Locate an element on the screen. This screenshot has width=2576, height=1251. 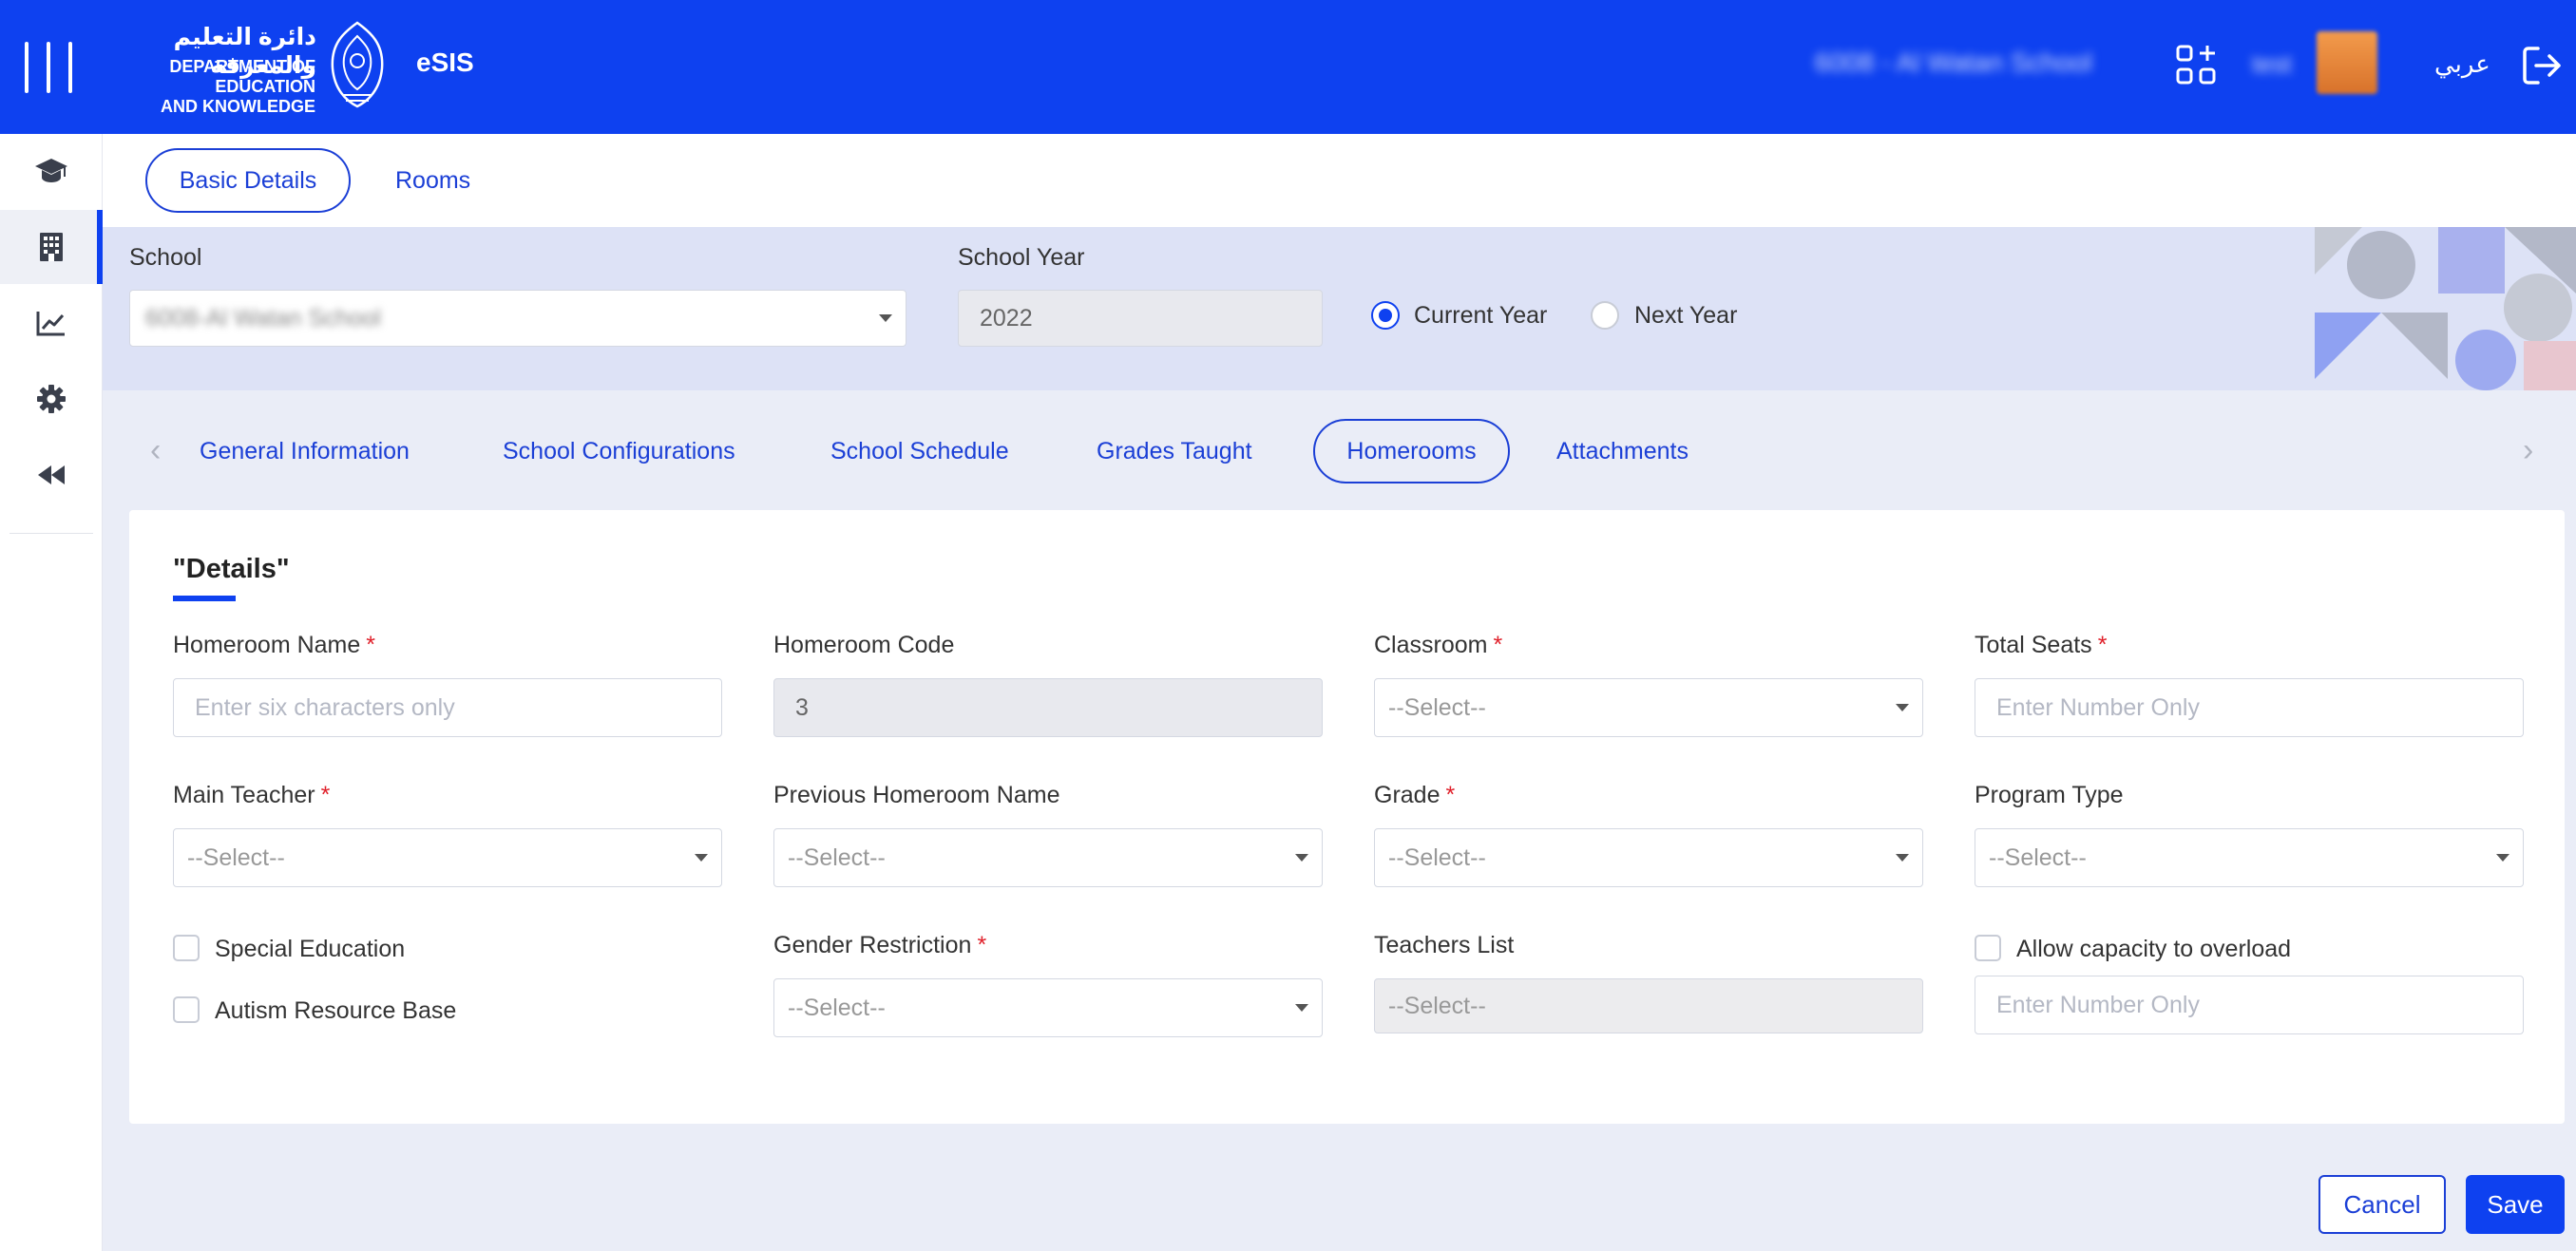
grade-label: Grade * is located at coordinates (1414, 795).